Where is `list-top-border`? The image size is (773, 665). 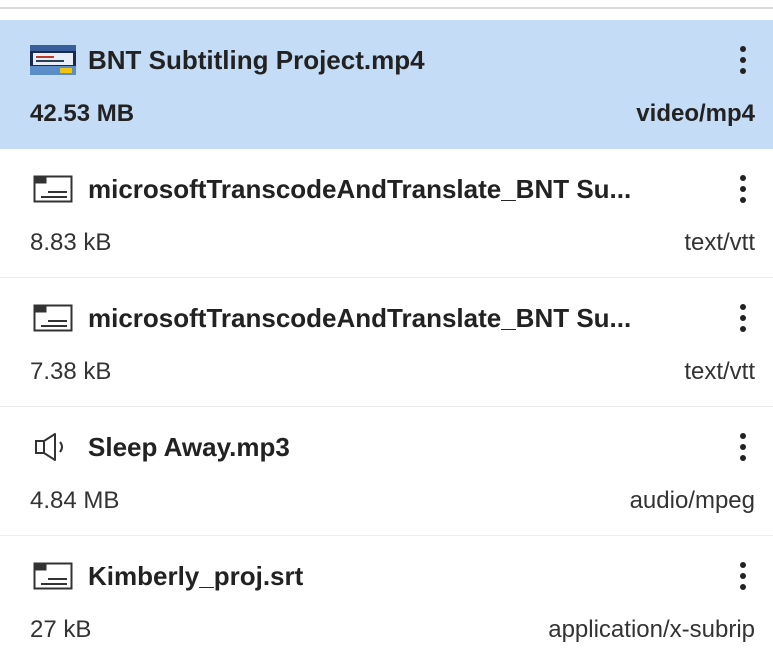
list-top-border is located at coordinates (386, 8).